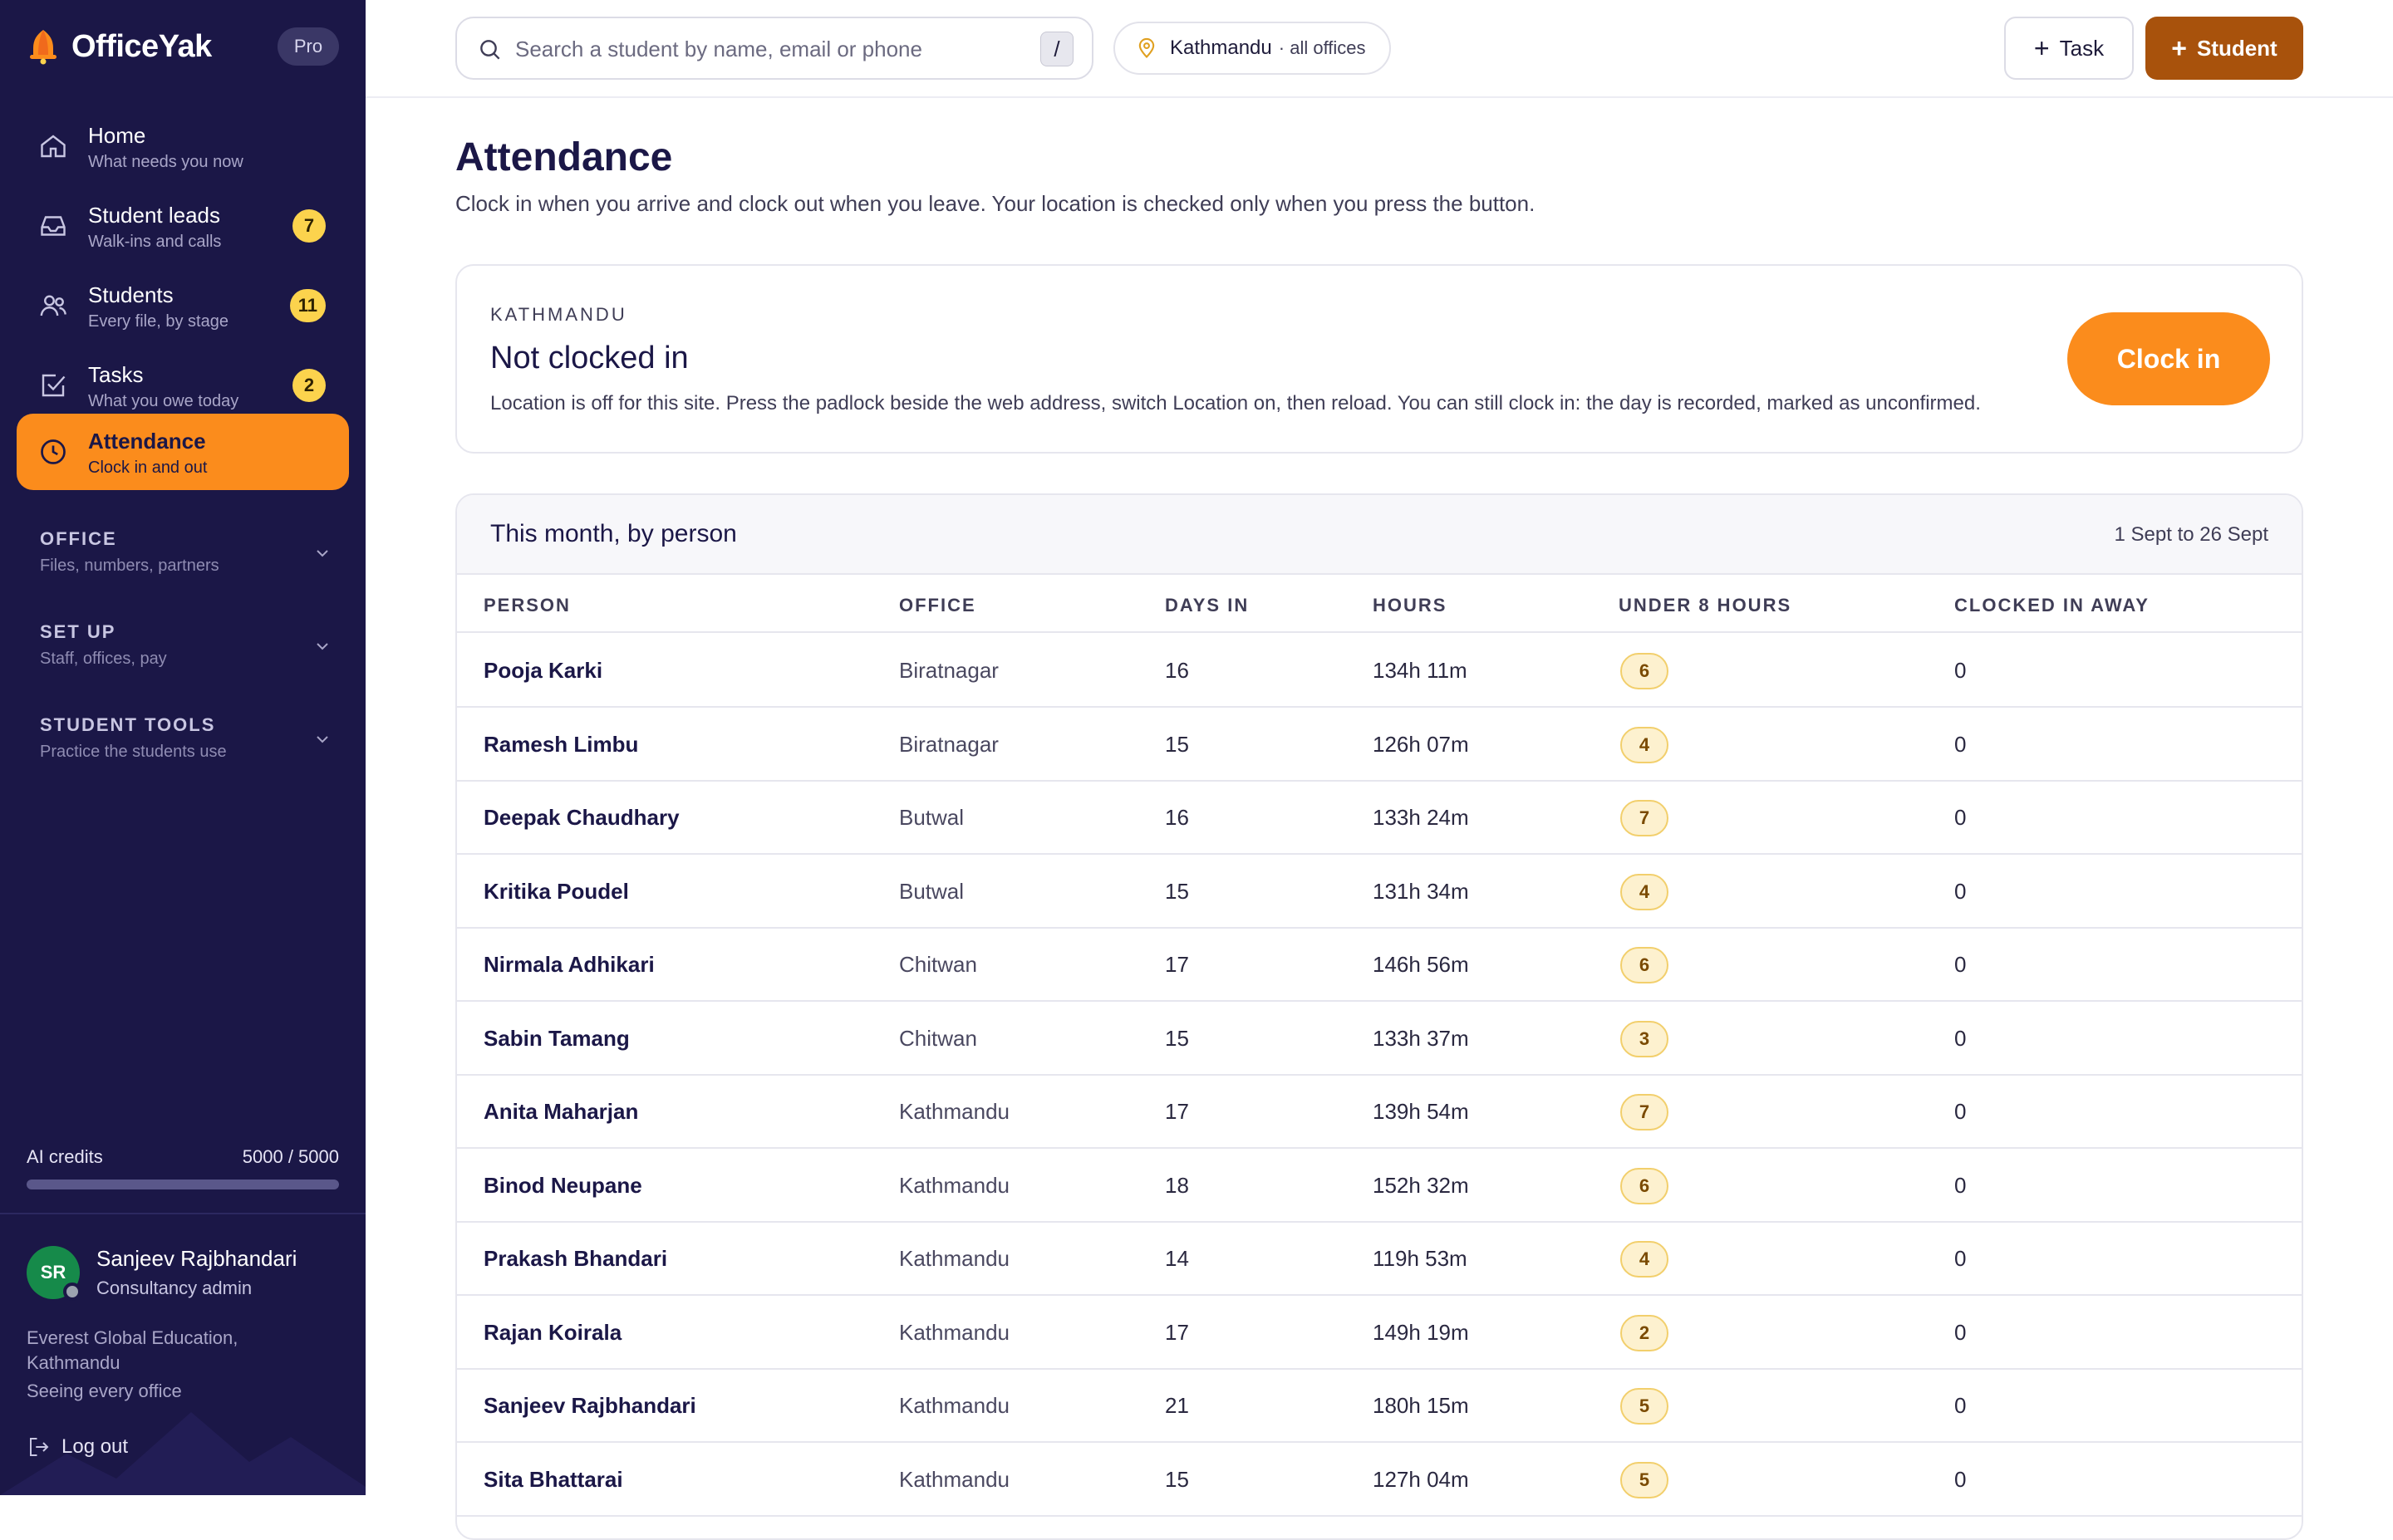  What do you see at coordinates (183, 305) in the screenshot?
I see `sidebar-item-students: Students Every file, by stage 11` at bounding box center [183, 305].